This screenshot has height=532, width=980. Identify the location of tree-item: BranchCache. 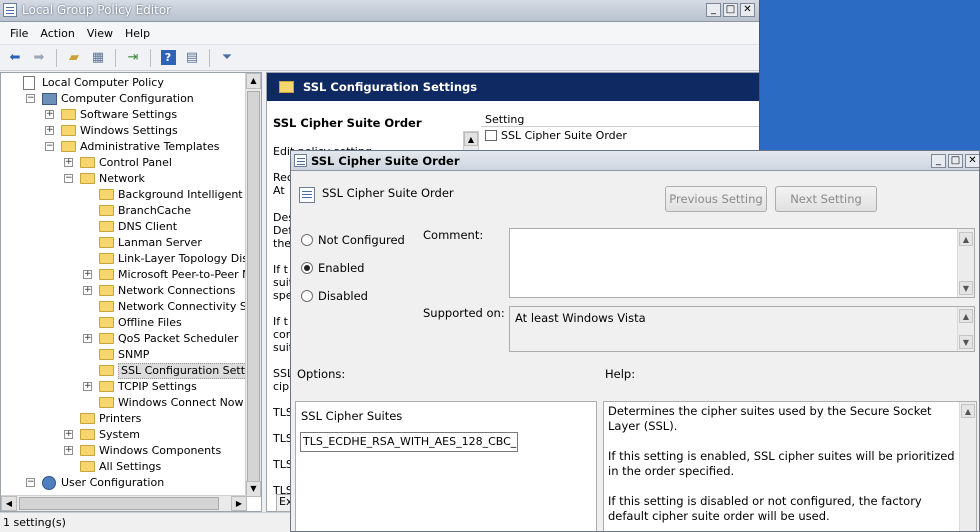
(124, 211).